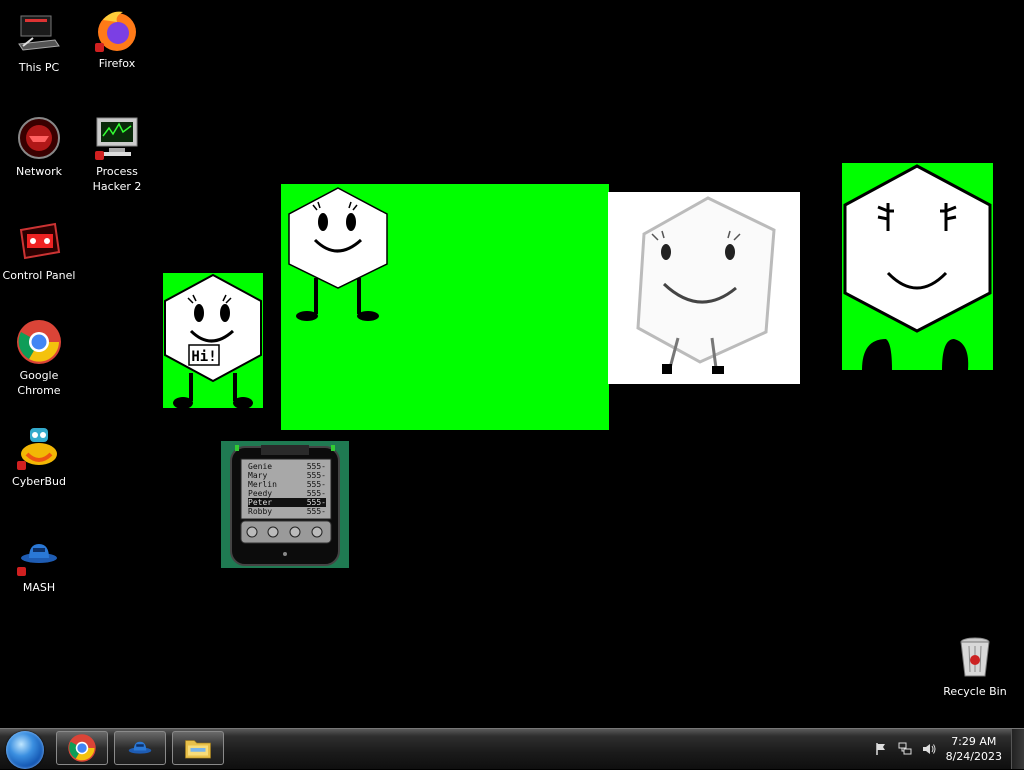 The width and height of the screenshot is (1024, 770). I want to click on pager-contact-row: Peedy 555-, so click(287, 493).